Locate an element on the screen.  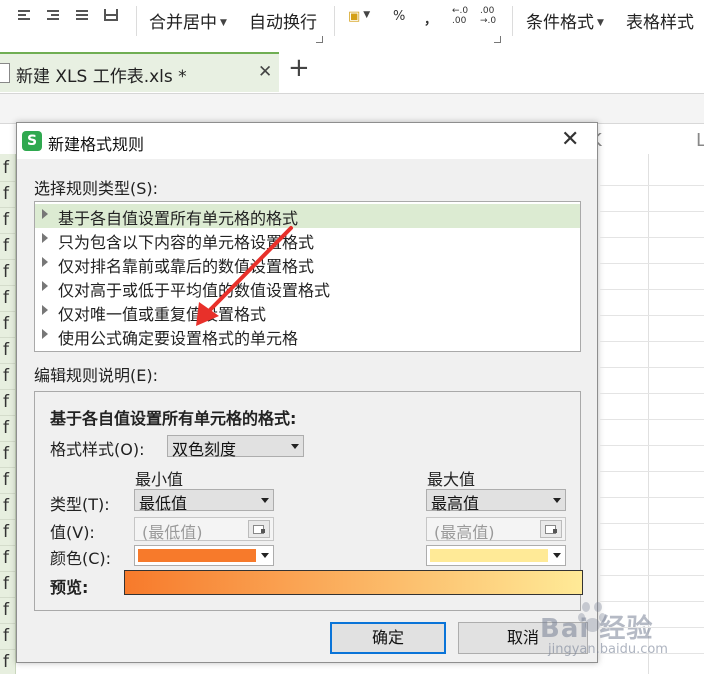
rule-item-top-bottom: 仅对排名靠前或靠后的数值设置格式 is located at coordinates (307, 264).